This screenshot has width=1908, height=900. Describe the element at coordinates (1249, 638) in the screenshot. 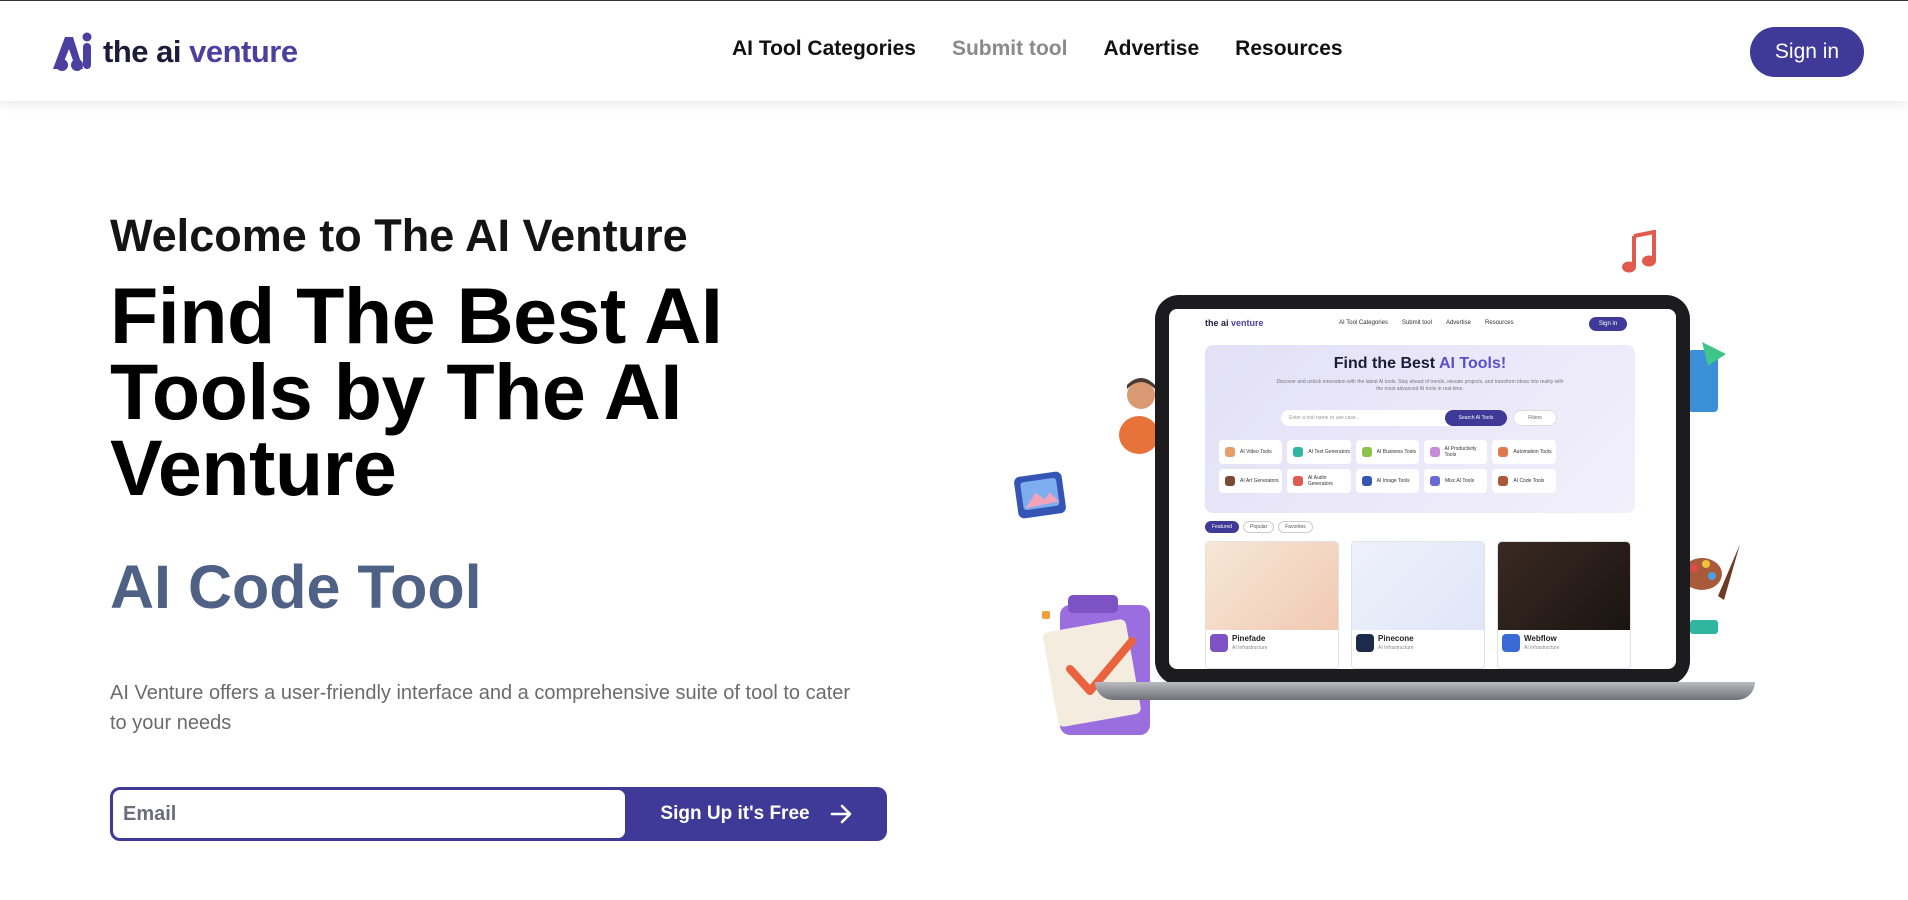

I see `mini-card-name: Pinefade` at that location.